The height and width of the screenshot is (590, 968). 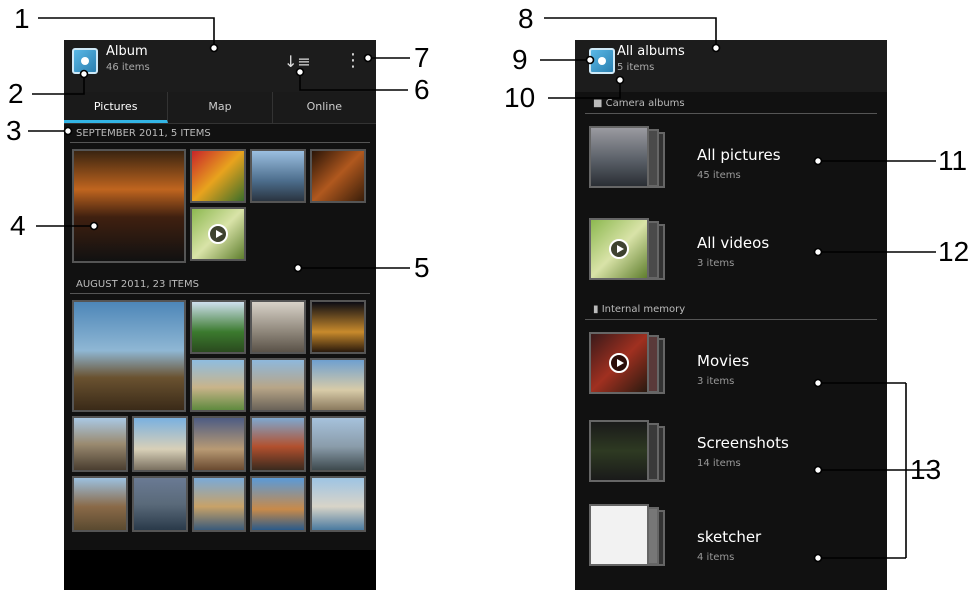 What do you see at coordinates (645, 103) in the screenshot?
I see `section-label: Camera albums` at bounding box center [645, 103].